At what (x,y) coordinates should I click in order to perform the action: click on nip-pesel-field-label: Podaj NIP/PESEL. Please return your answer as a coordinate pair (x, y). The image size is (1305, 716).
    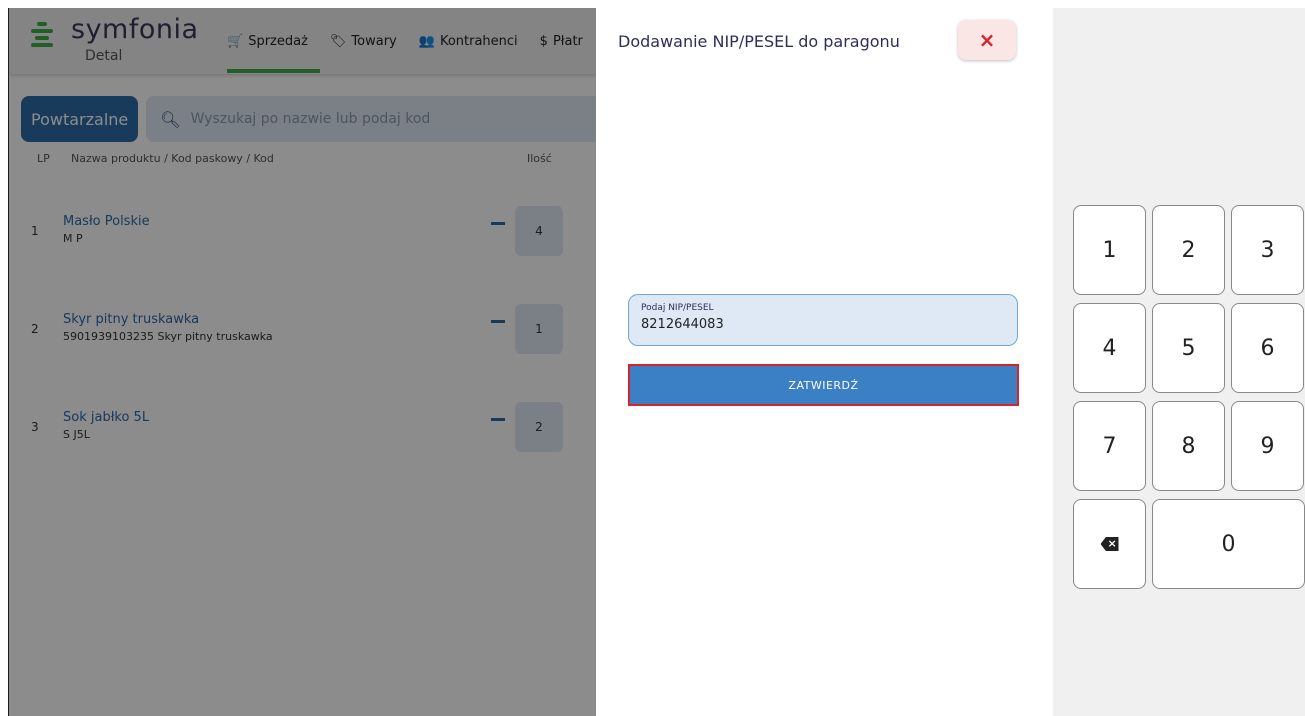
    Looking at the image, I should click on (677, 308).